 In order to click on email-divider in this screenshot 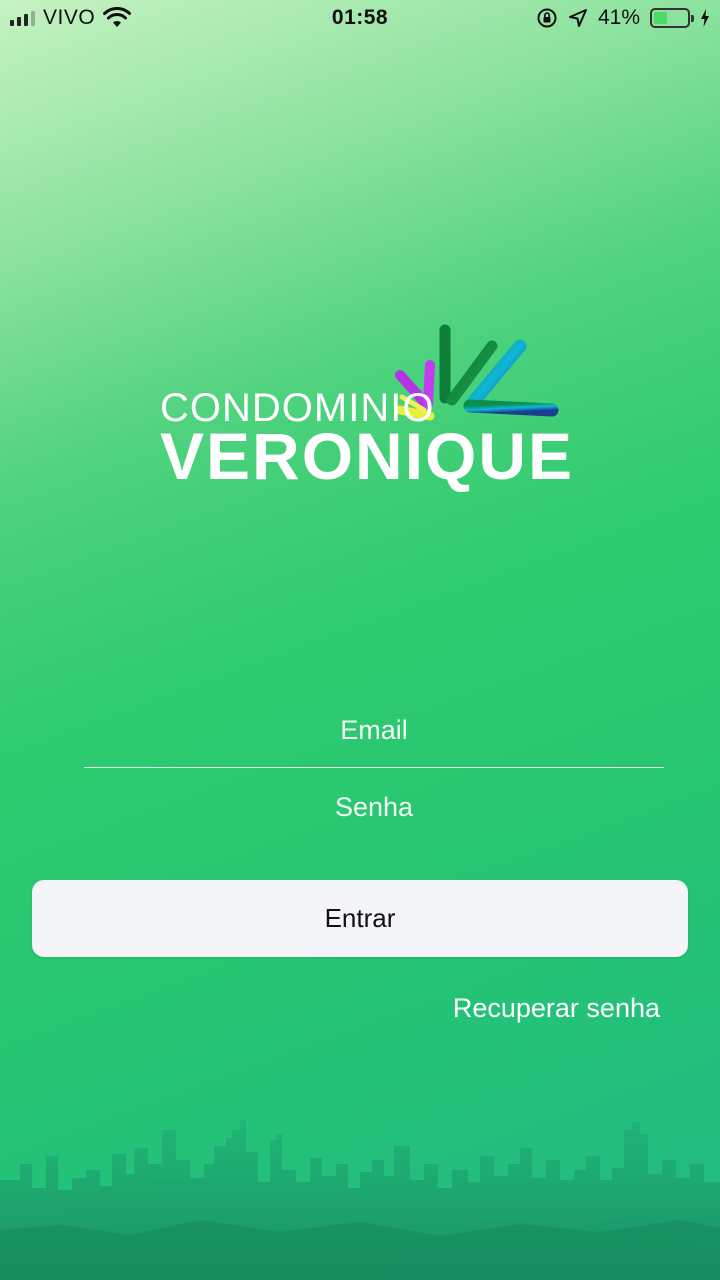, I will do `click(374, 767)`.